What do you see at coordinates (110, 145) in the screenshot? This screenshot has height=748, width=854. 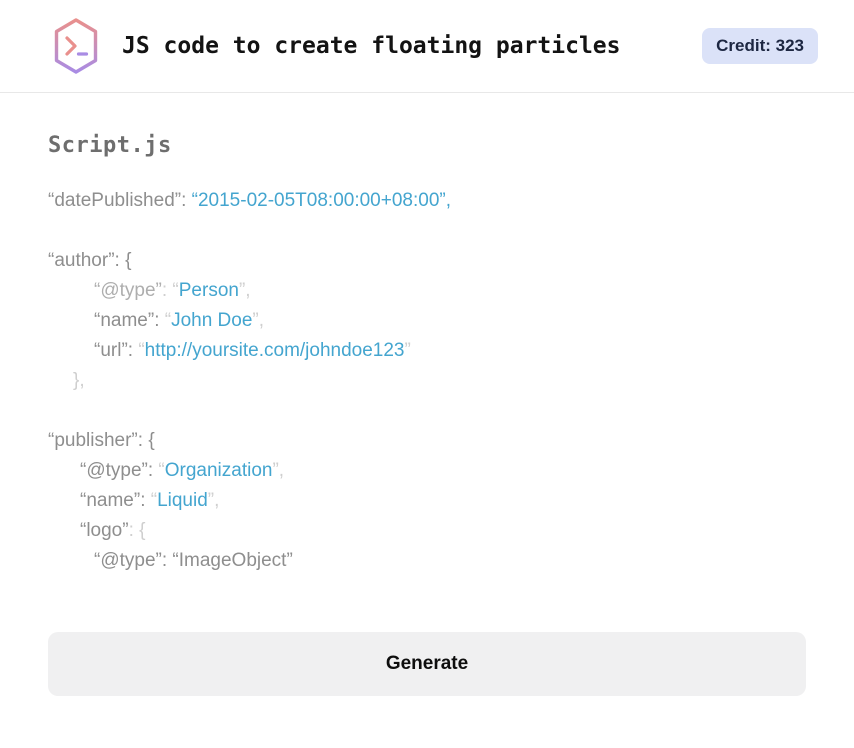 I see `file-title: Script.js` at bounding box center [110, 145].